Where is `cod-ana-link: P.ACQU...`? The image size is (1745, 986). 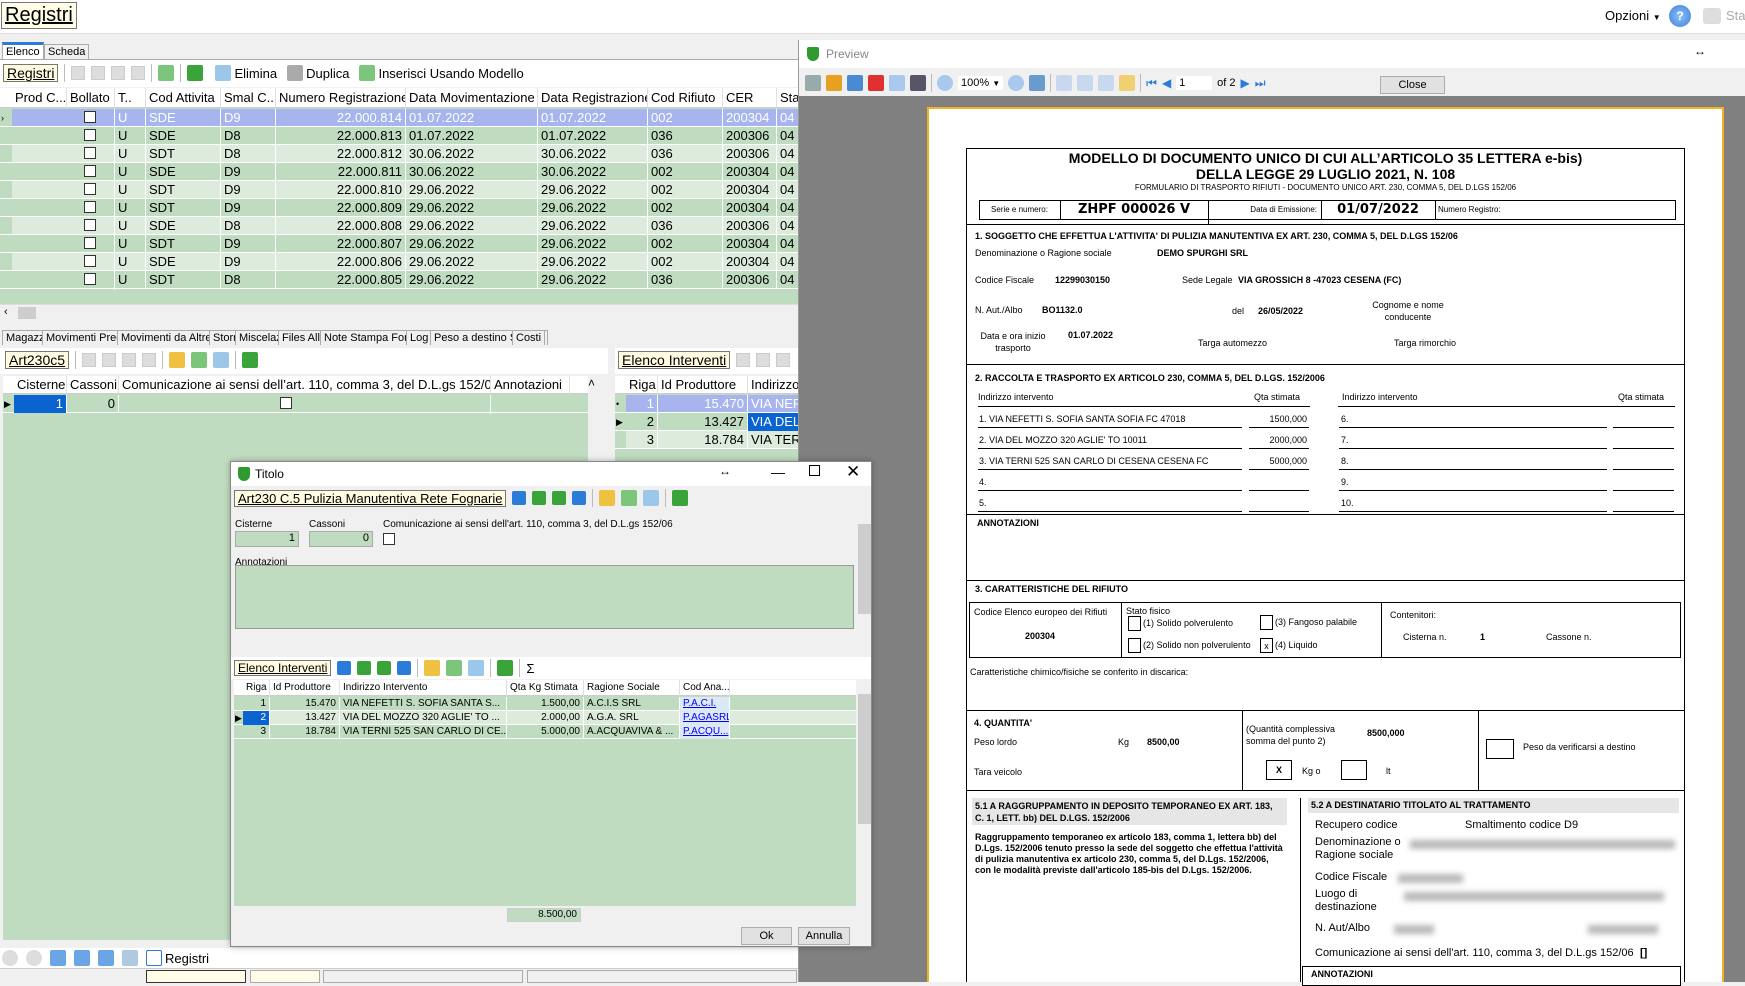 cod-ana-link: P.ACQU... is located at coordinates (705, 732).